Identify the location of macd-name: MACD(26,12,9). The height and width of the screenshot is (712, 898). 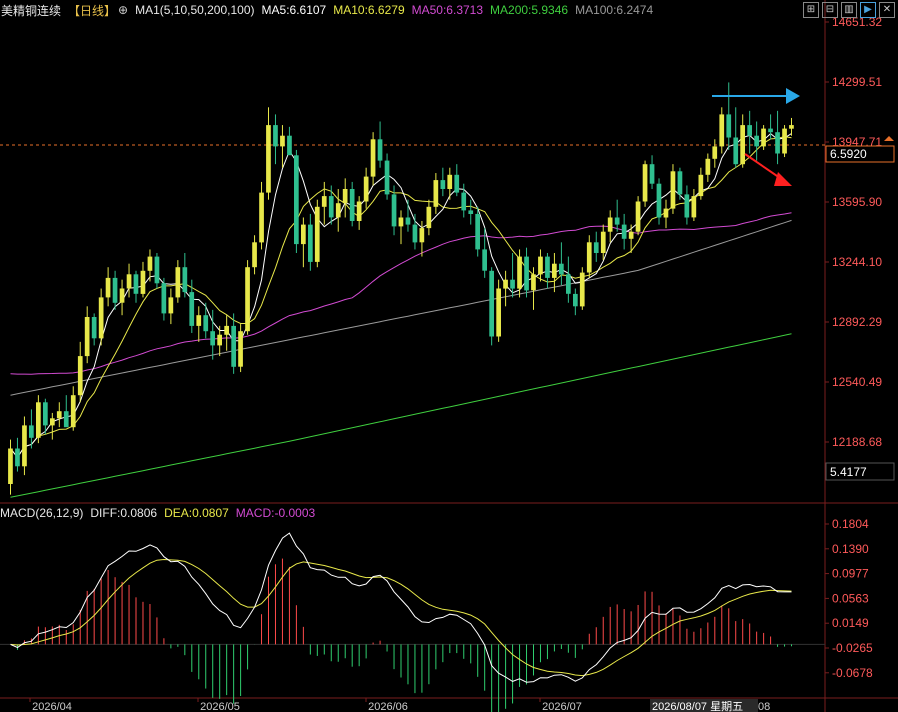
(41, 513).